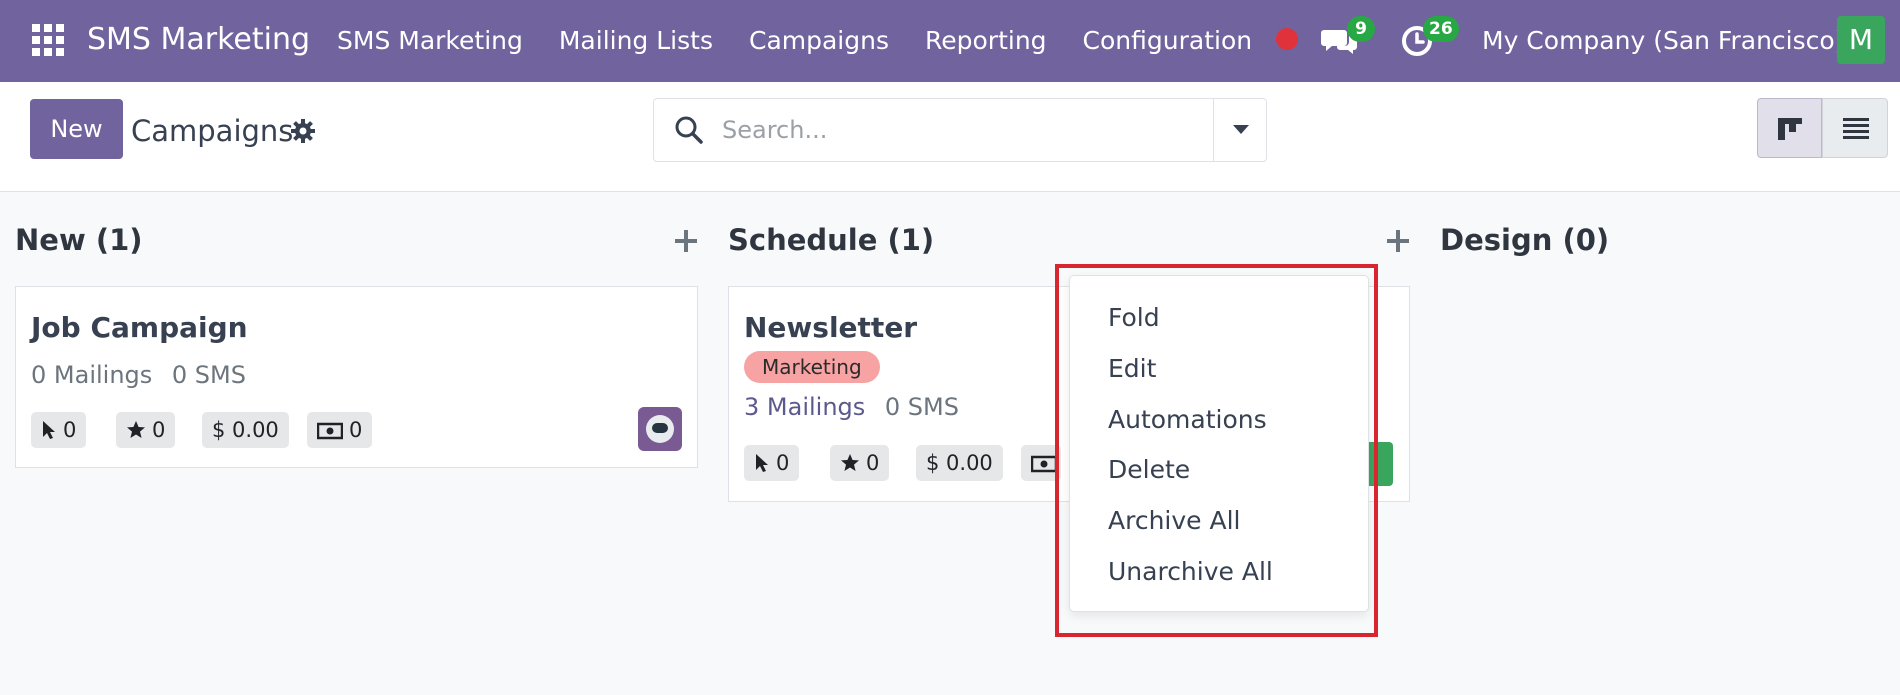 This screenshot has width=1900, height=695. I want to click on search-box, so click(960, 130).